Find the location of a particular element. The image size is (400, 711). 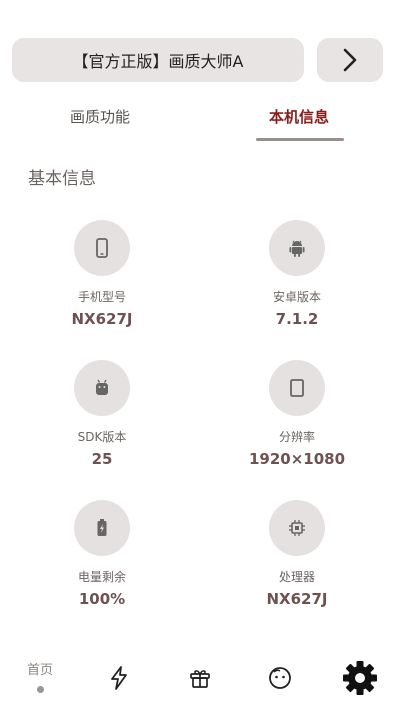

header: 【官方正版】画质大师A is located at coordinates (200, 50).